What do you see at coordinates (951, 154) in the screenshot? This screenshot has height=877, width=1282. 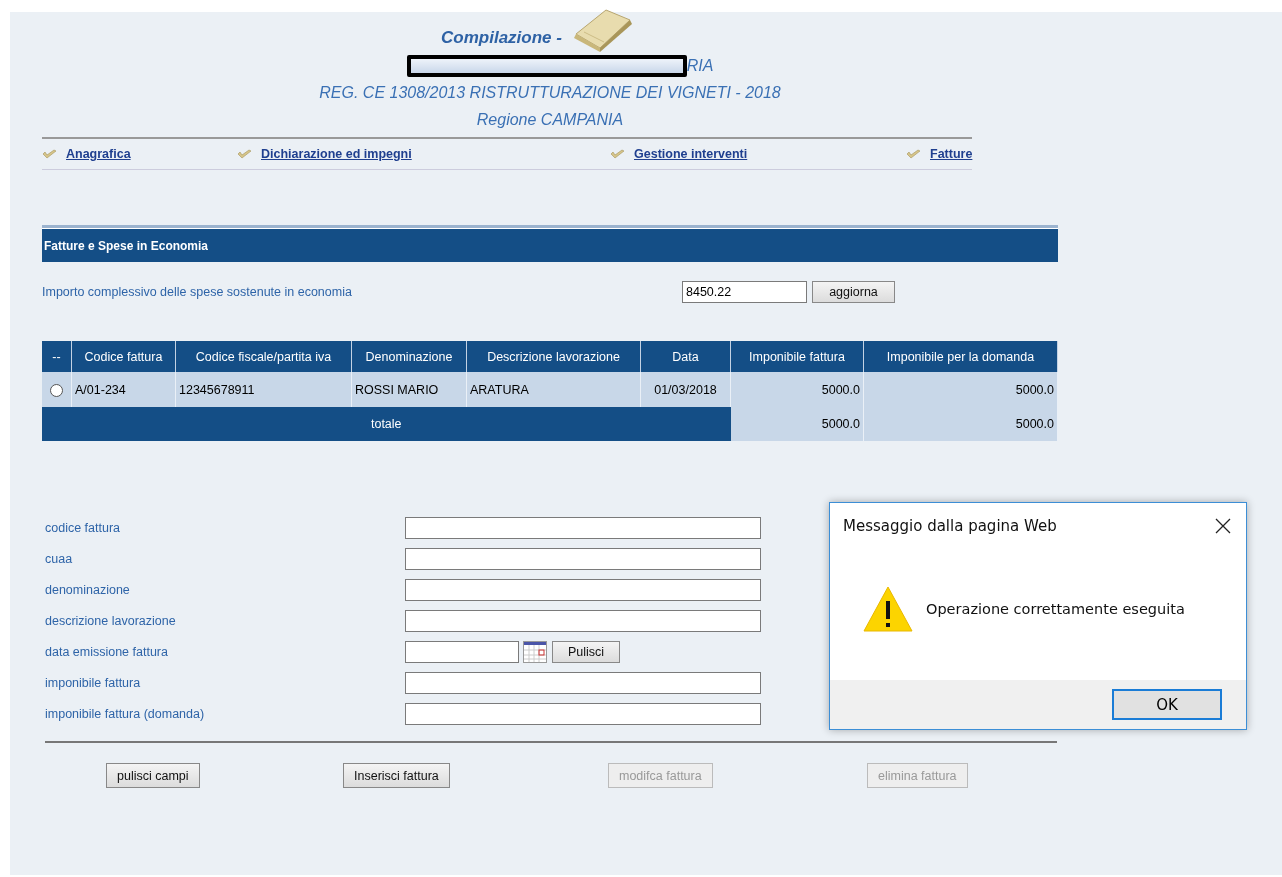 I see `nav-link: Fatture` at bounding box center [951, 154].